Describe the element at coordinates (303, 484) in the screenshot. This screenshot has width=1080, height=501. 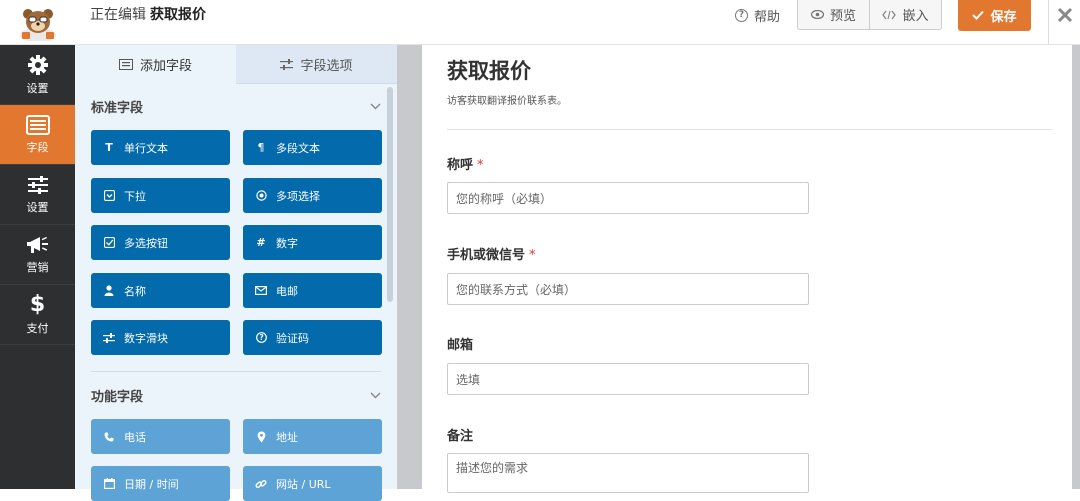
I see `field-label: 网站 / URL` at that location.